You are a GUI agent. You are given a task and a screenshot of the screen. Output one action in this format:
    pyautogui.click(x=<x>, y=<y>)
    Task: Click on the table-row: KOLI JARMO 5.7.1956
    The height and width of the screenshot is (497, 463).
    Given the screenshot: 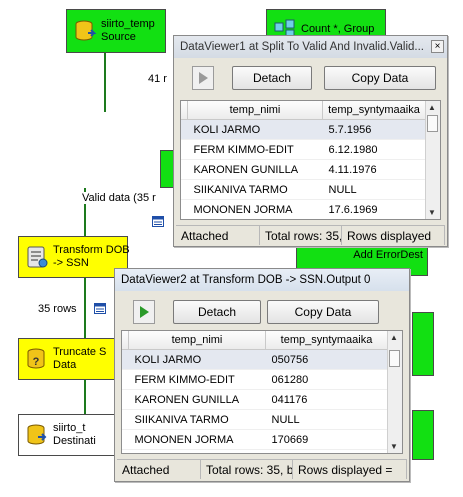 What is the action you would take?
    pyautogui.click(x=303, y=129)
    